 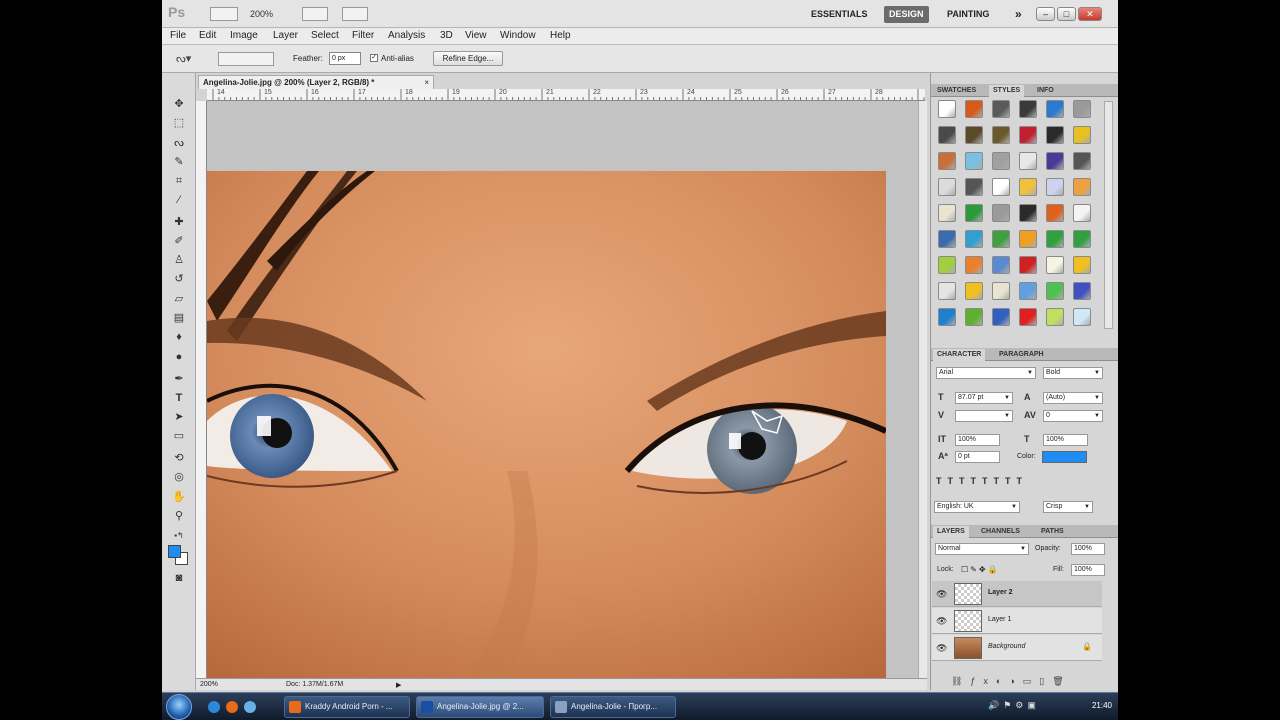 What do you see at coordinates (355, 14) in the screenshot?
I see `arrange-documents-button` at bounding box center [355, 14].